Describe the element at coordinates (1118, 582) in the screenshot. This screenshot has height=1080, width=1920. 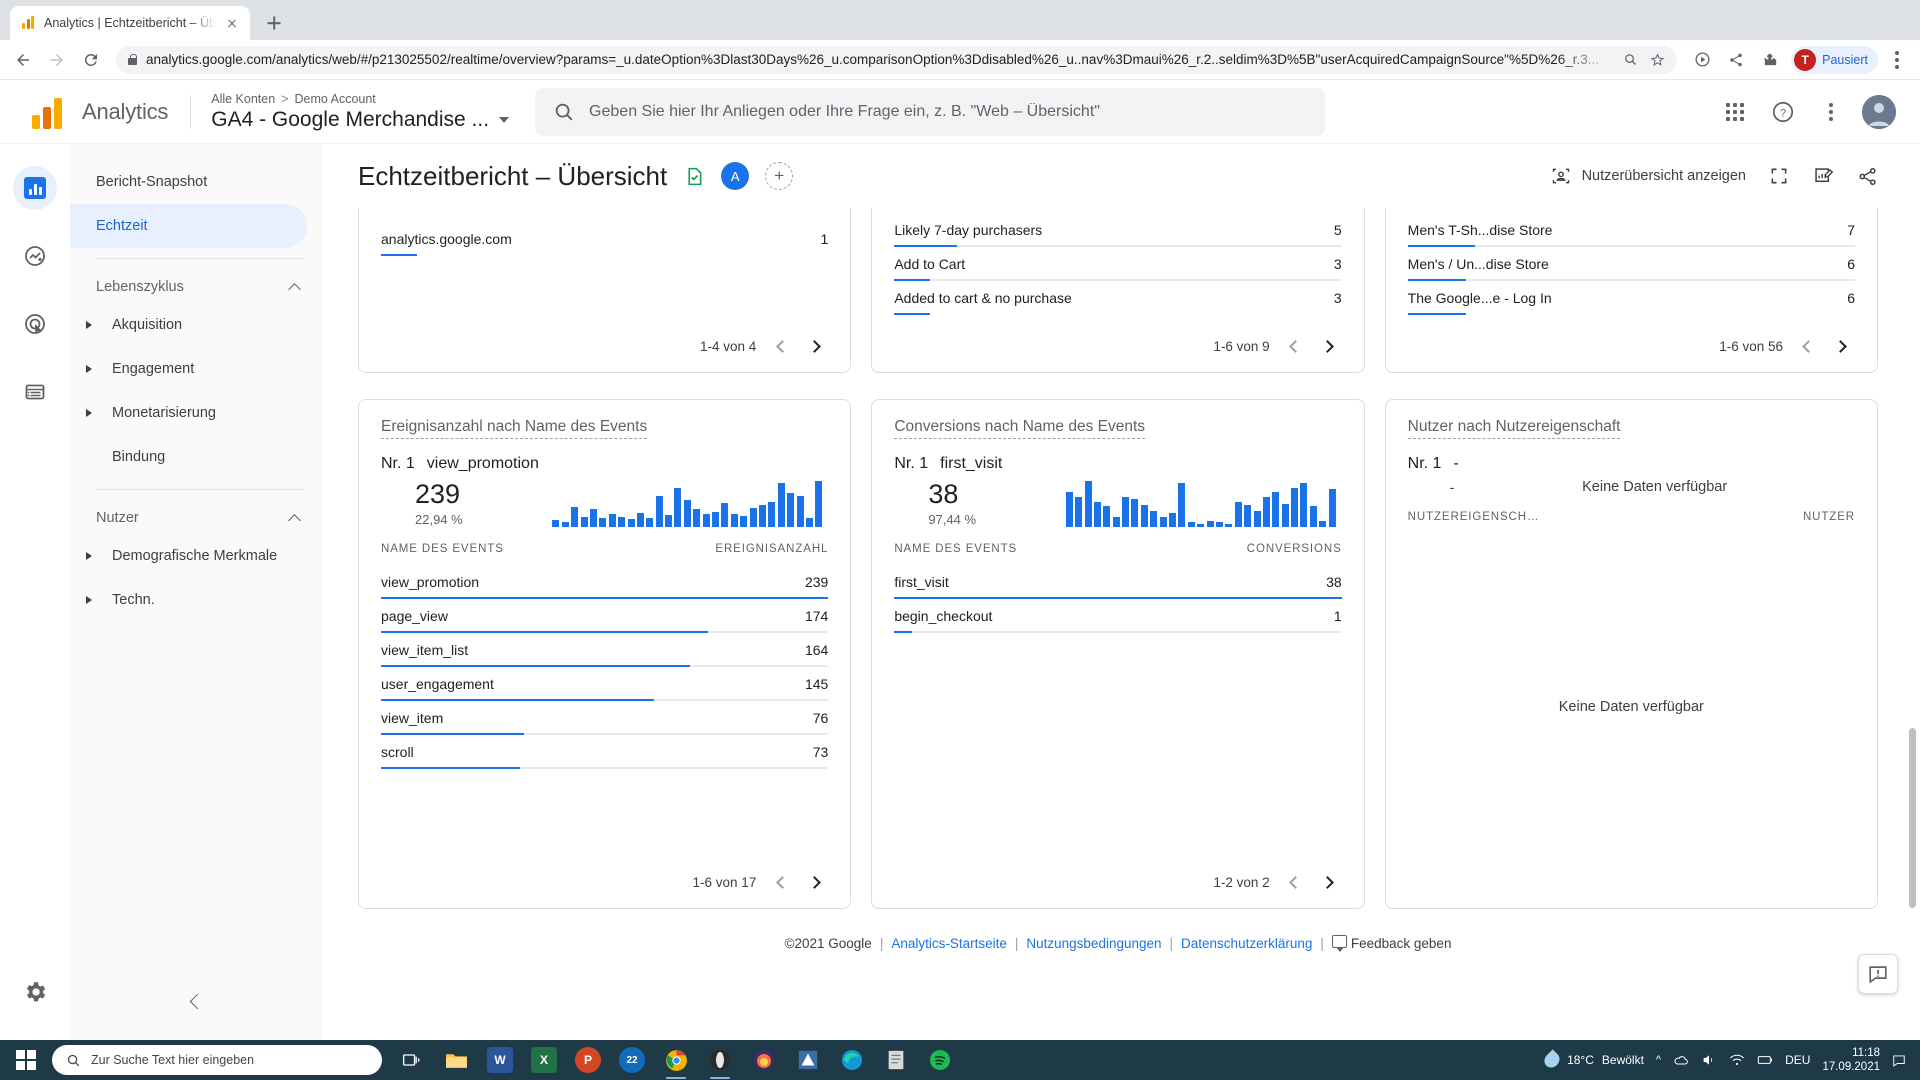
I see `table-row: first_visit 38` at that location.